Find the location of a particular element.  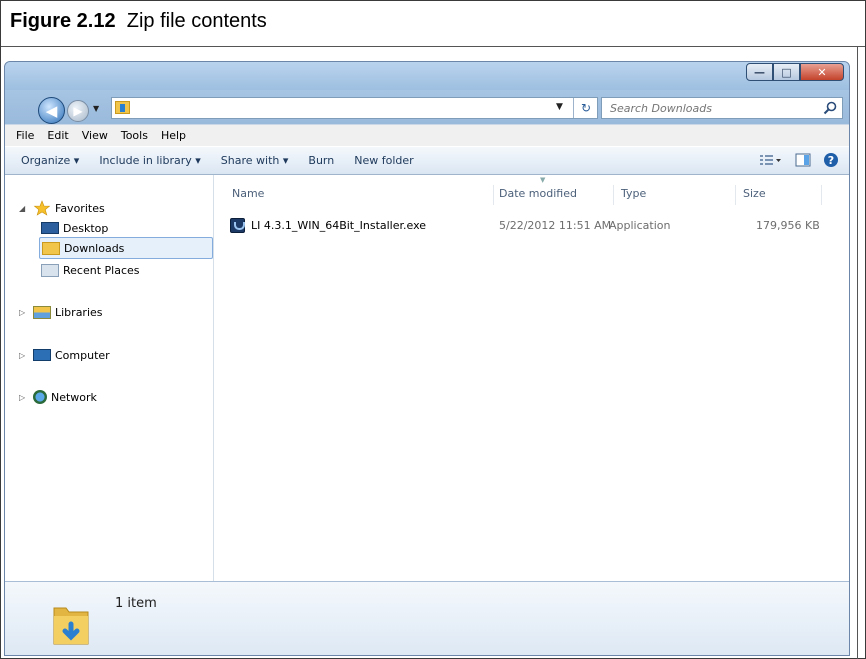

nav-libraries: ▷ Libraries is located at coordinates (61, 312).